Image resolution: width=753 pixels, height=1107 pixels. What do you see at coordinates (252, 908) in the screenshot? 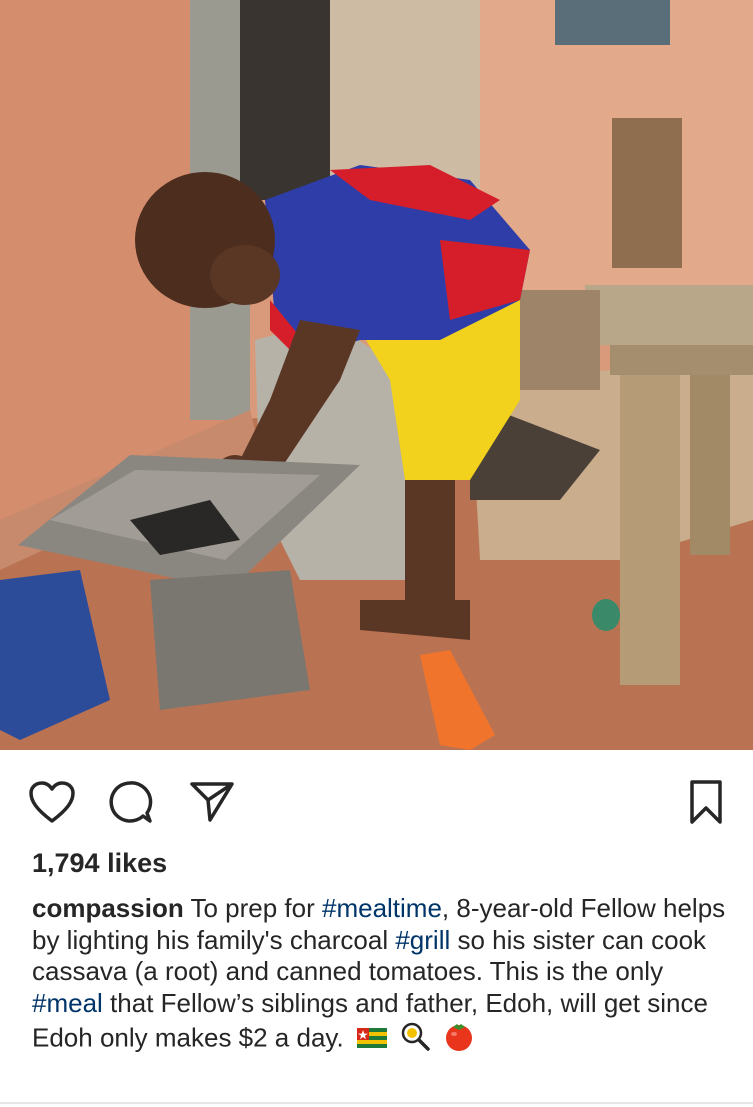
I see `caption-text: To prep for` at bounding box center [252, 908].